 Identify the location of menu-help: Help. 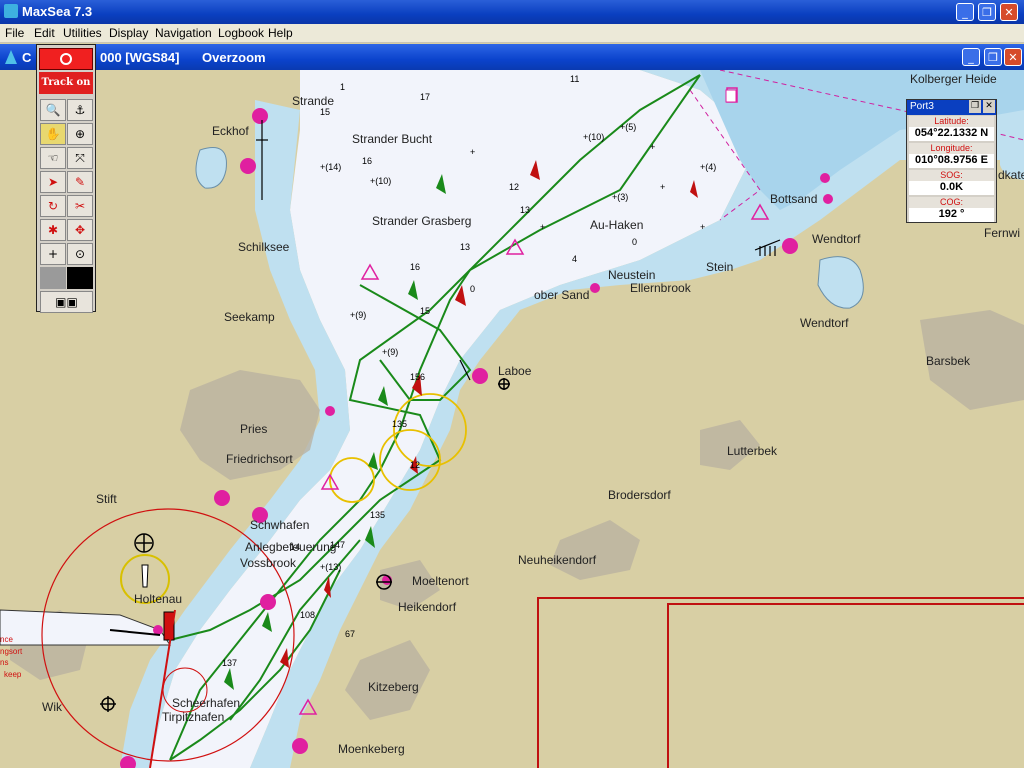
(280, 33).